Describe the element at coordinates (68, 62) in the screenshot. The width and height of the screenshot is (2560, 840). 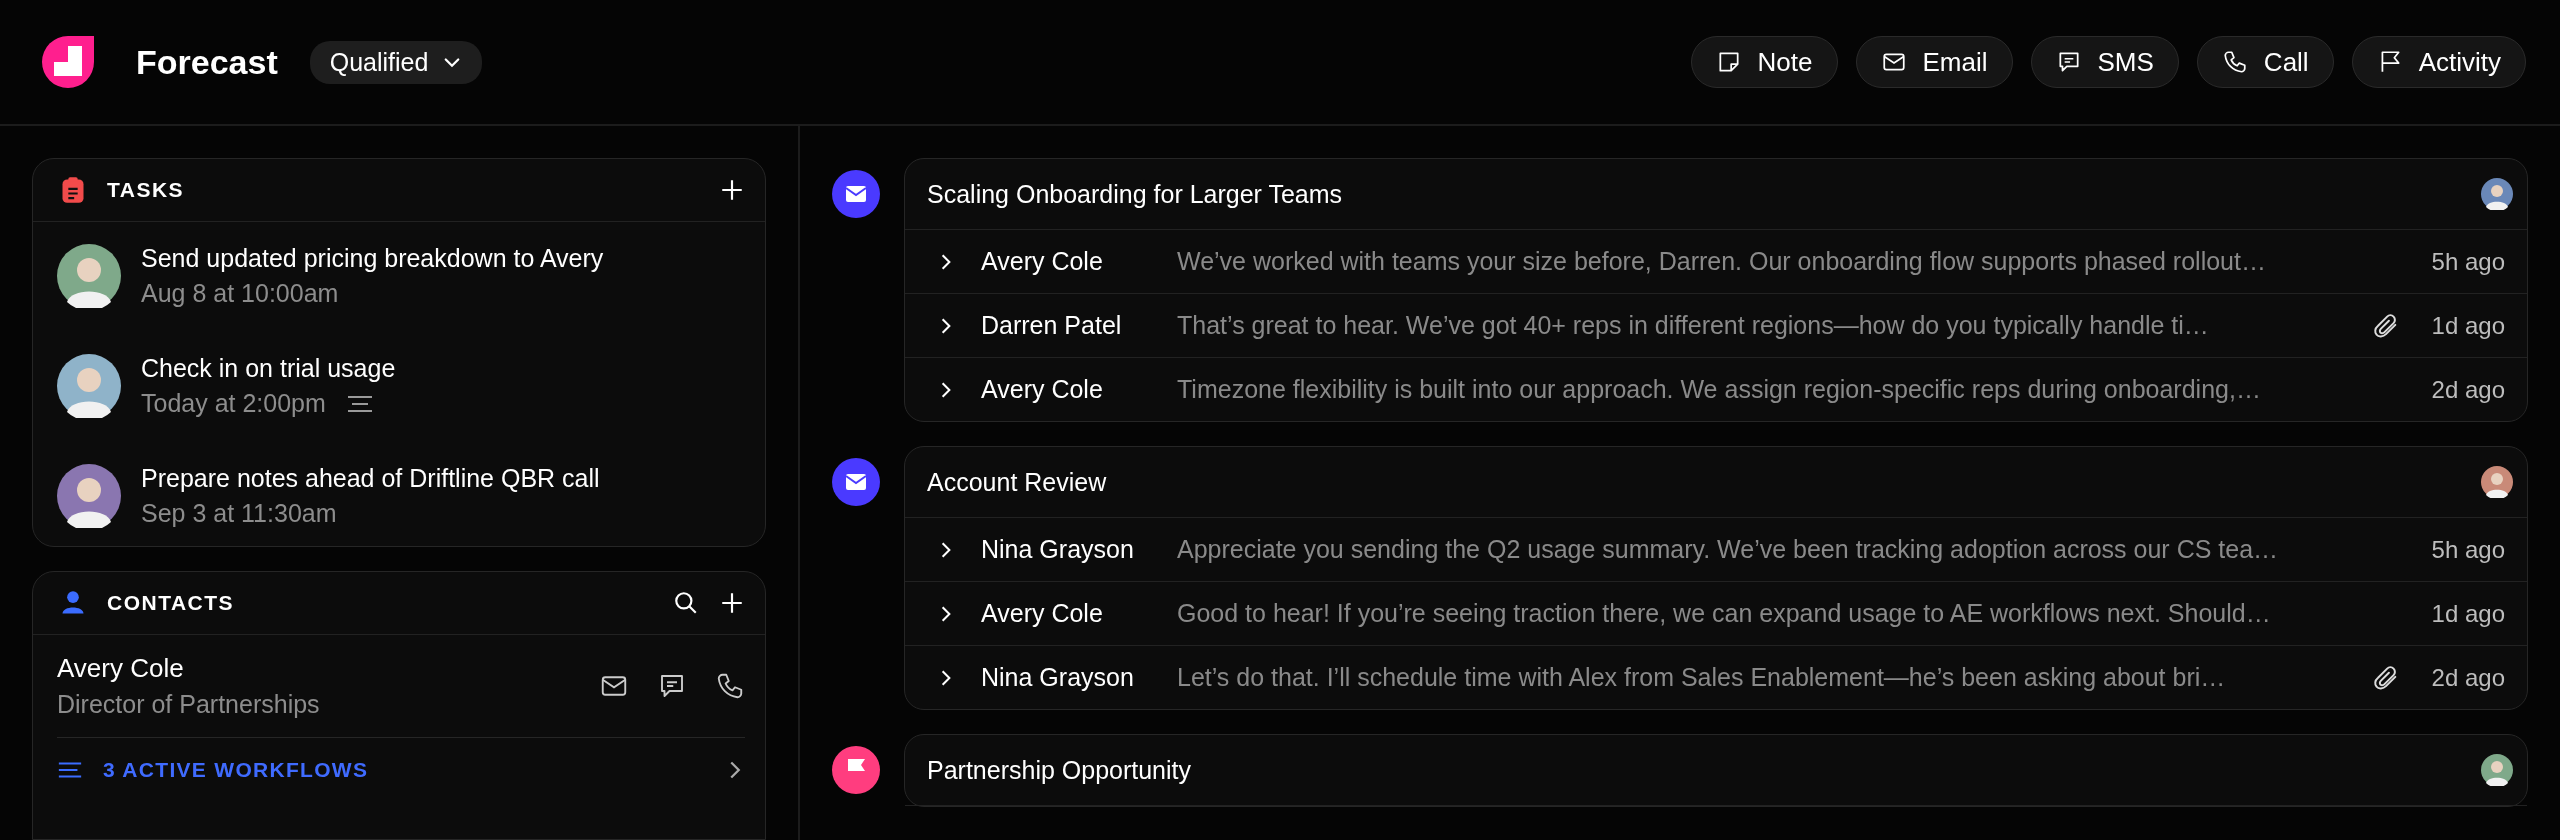
I see `logo-icon` at that location.